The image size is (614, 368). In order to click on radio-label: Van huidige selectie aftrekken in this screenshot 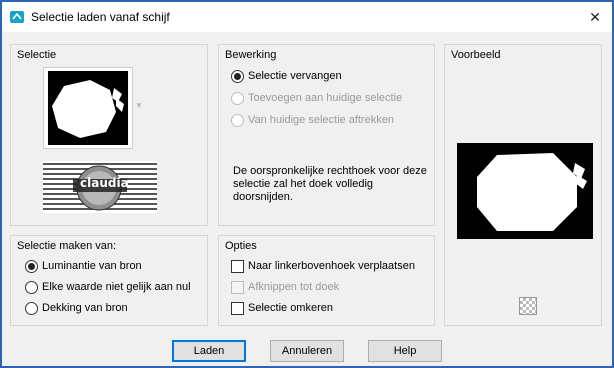, I will do `click(321, 120)`.